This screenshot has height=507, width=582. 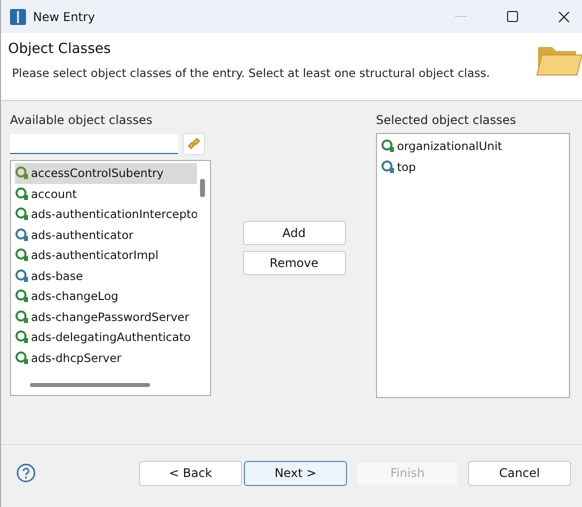 I want to click on list-item: ads-changePasswordServer, so click(x=106, y=316).